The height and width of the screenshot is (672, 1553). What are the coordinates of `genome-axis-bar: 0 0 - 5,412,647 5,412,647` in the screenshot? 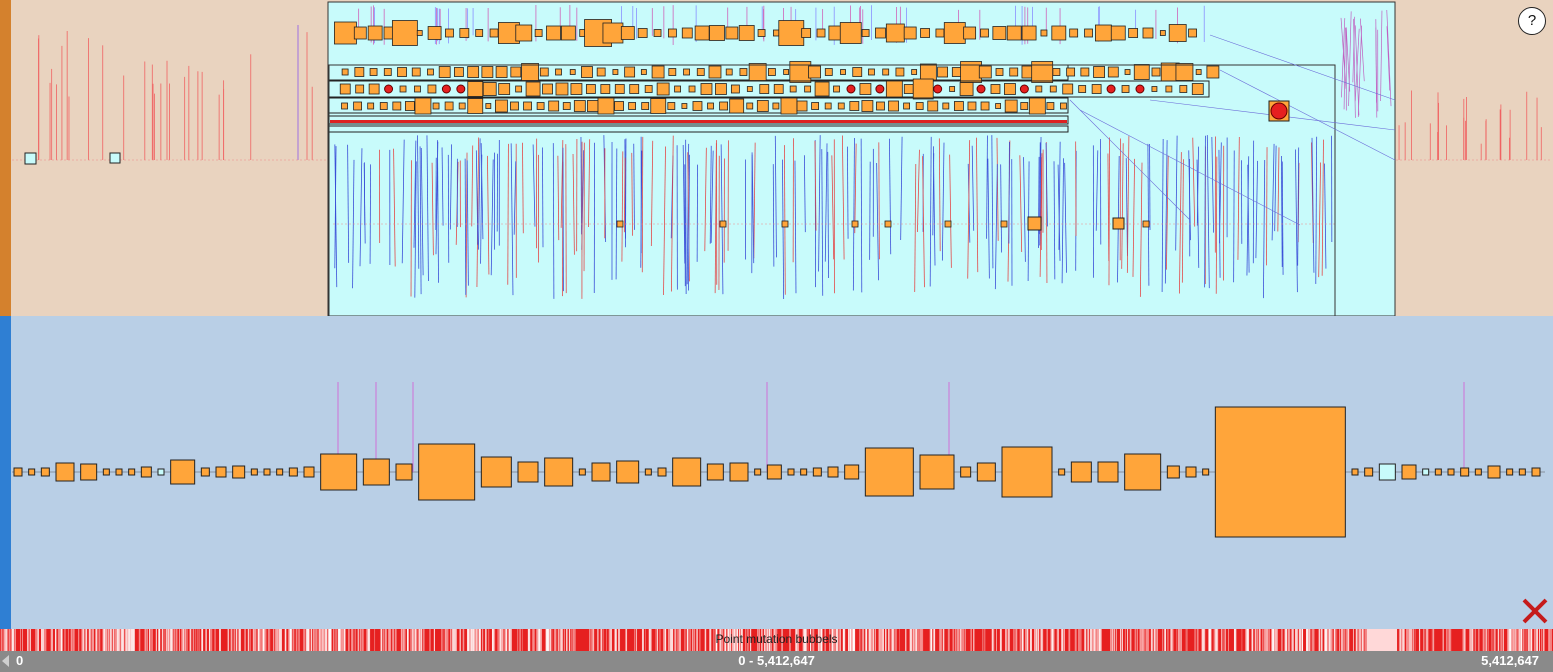 It's located at (776, 661).